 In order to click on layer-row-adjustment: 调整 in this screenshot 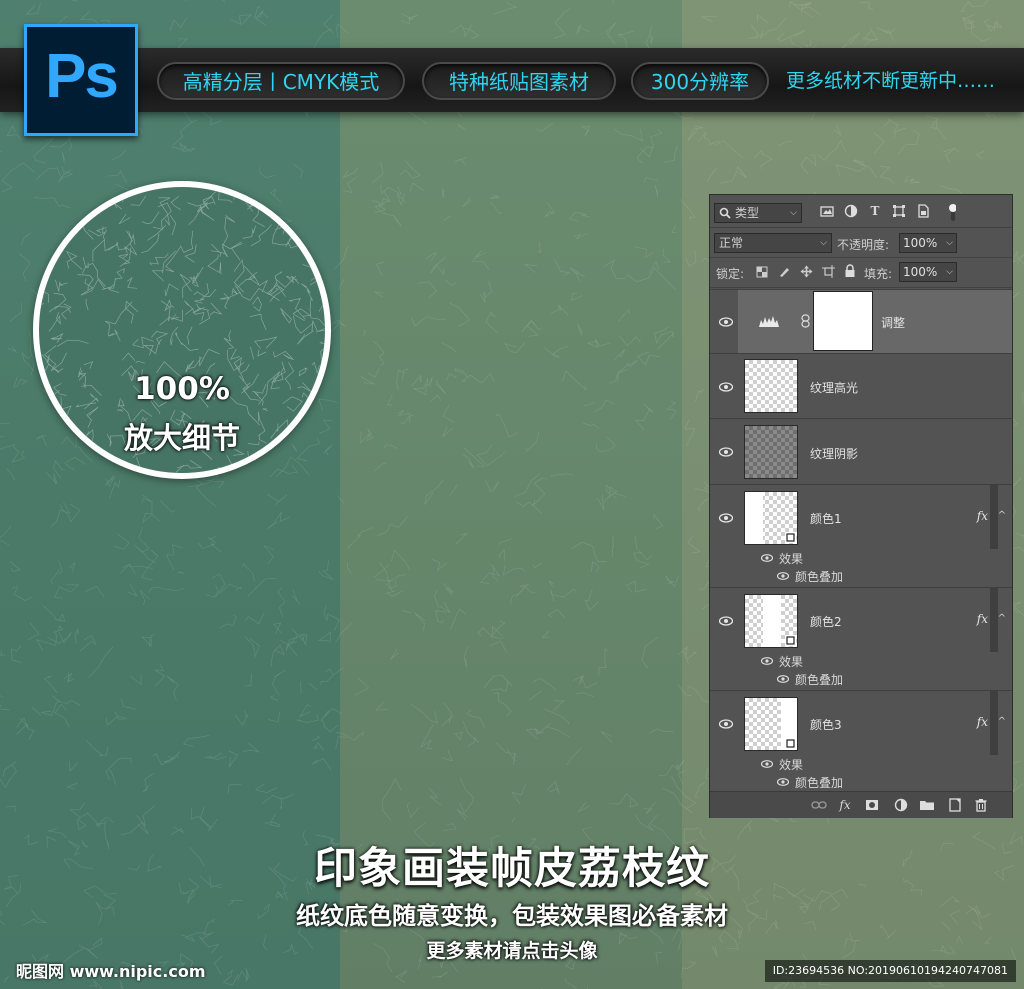, I will do `click(861, 321)`.